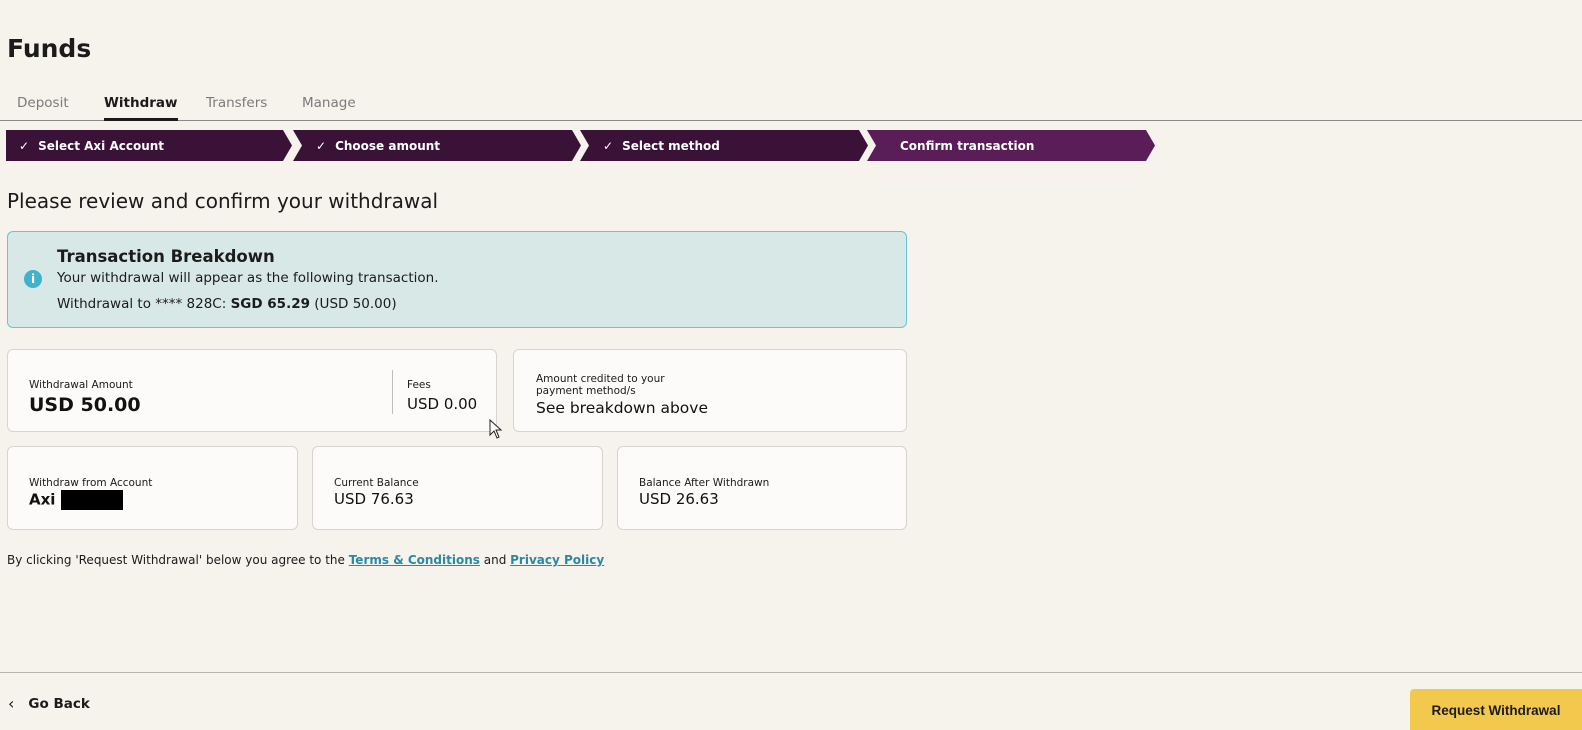 The height and width of the screenshot is (730, 1582). I want to click on withdrawal-amount-value: USD 50.00, so click(85, 405).